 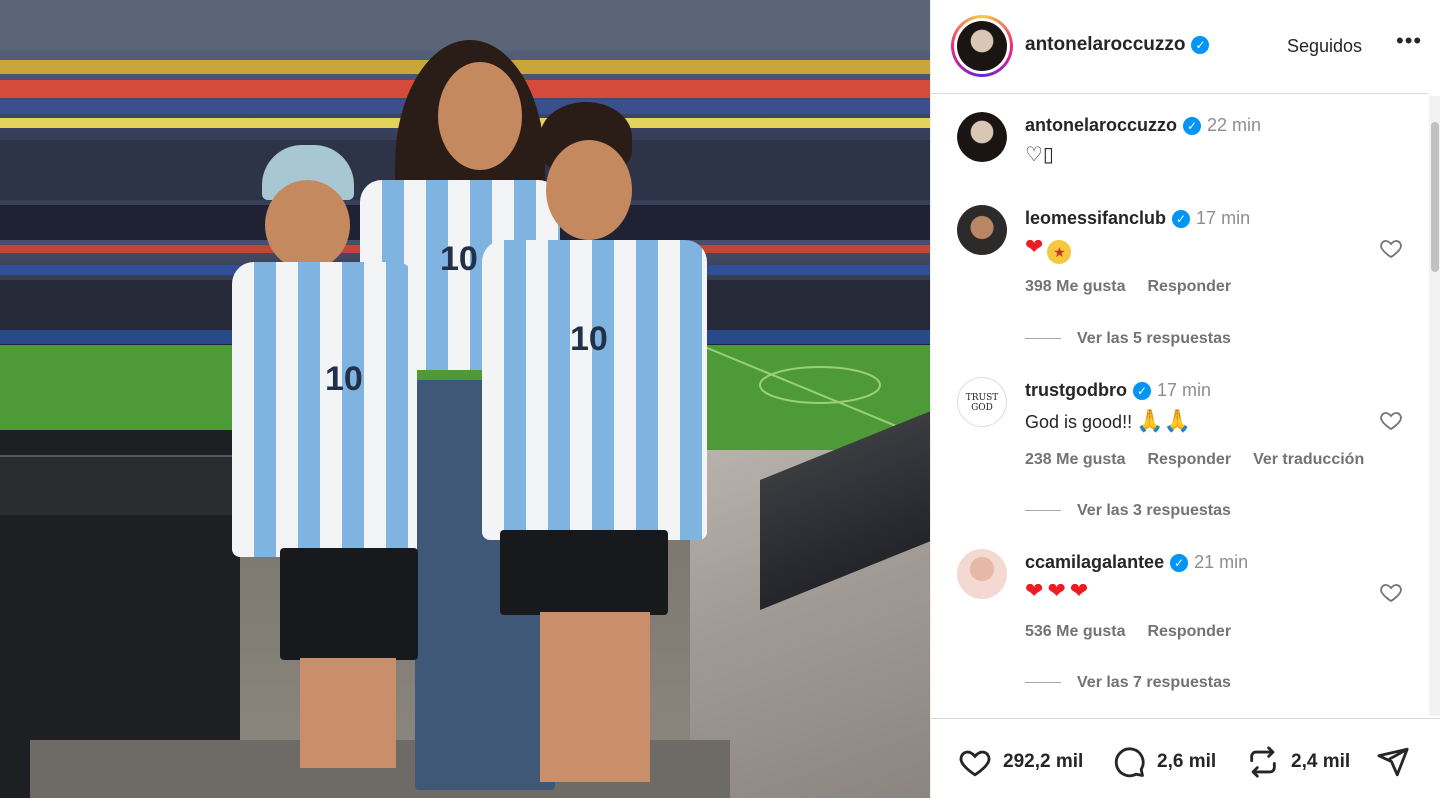 I want to click on post-header: antonelaroccuzzo ✓ Seguidos •••, so click(x=1180, y=47).